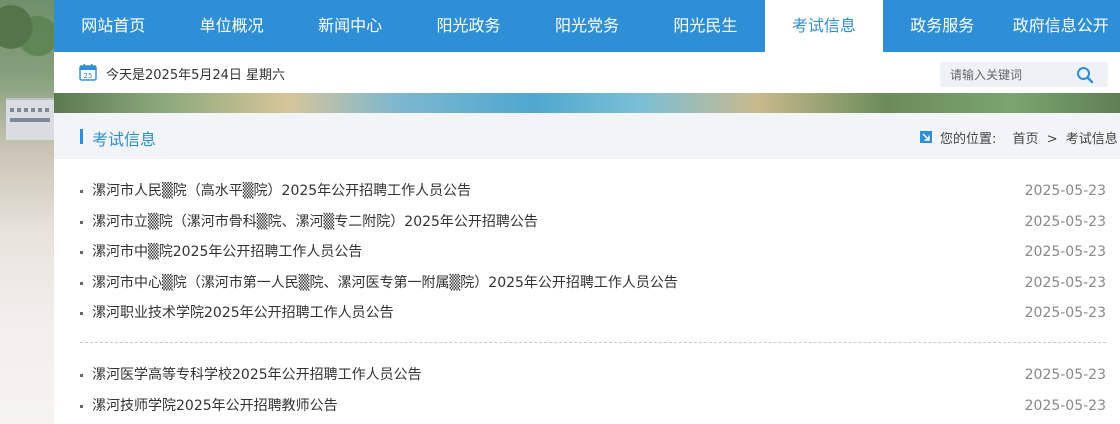  What do you see at coordinates (593, 191) in the screenshot?
I see `list-item: 漯河市人民▒院（高水平▒院）2025年公开招聘工作人员公告 2025-05-23` at bounding box center [593, 191].